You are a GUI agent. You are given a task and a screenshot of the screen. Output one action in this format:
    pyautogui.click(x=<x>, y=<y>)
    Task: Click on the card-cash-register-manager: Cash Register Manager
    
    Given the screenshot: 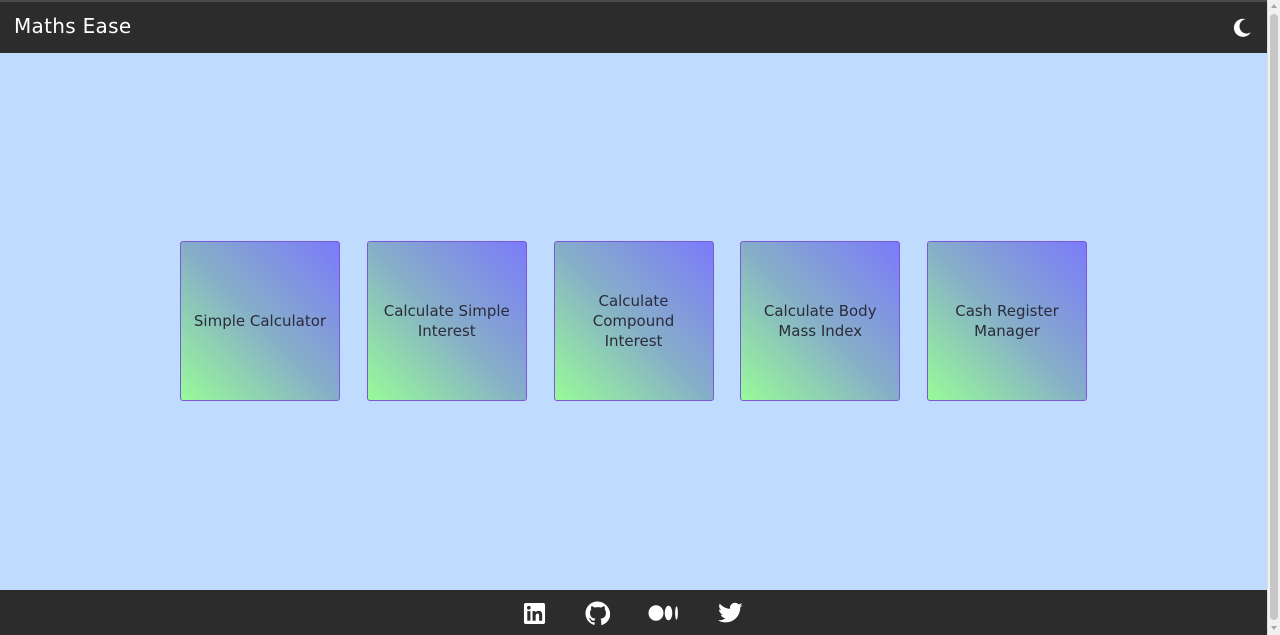 What is the action you would take?
    pyautogui.click(x=1007, y=321)
    